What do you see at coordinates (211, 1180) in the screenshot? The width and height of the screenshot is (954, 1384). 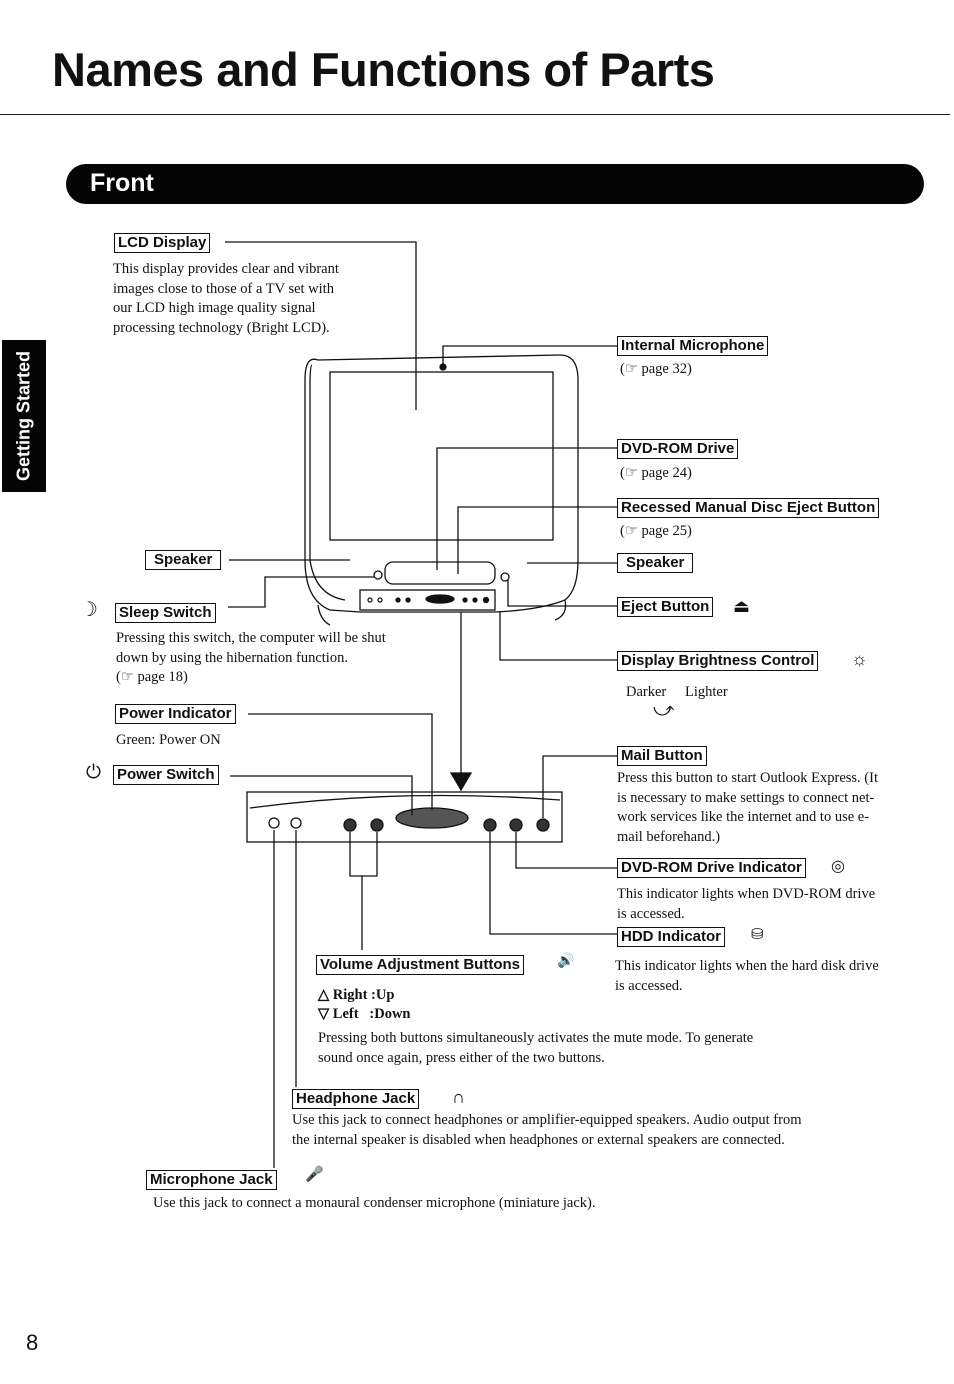 I see `microphone-jack-label: Microphone Jack` at bounding box center [211, 1180].